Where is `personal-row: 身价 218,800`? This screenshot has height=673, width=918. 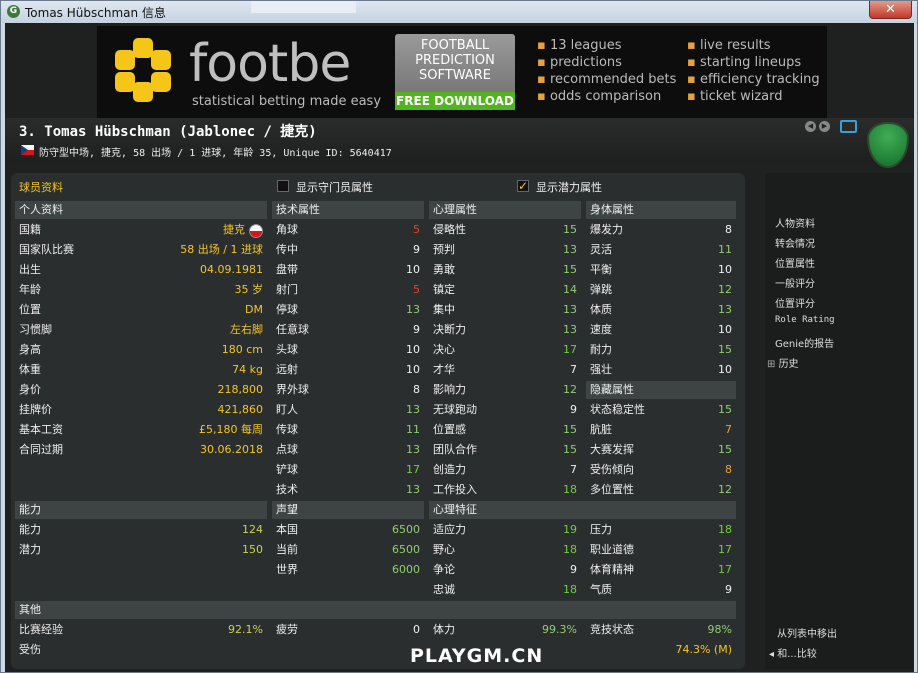
personal-row: 身价 218,800 is located at coordinates (141, 390).